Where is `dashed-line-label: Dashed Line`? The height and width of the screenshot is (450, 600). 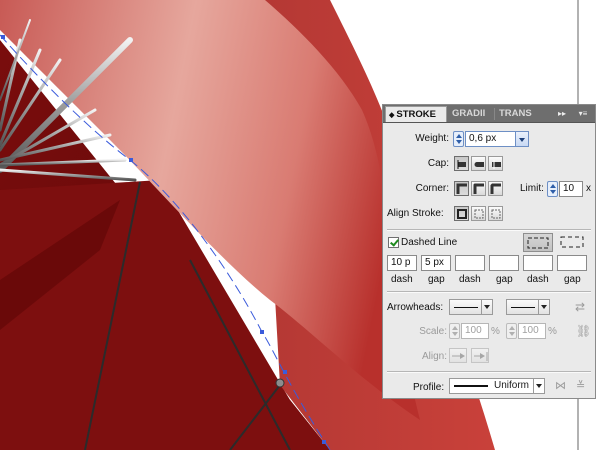 dashed-line-label: Dashed Line is located at coordinates (429, 242).